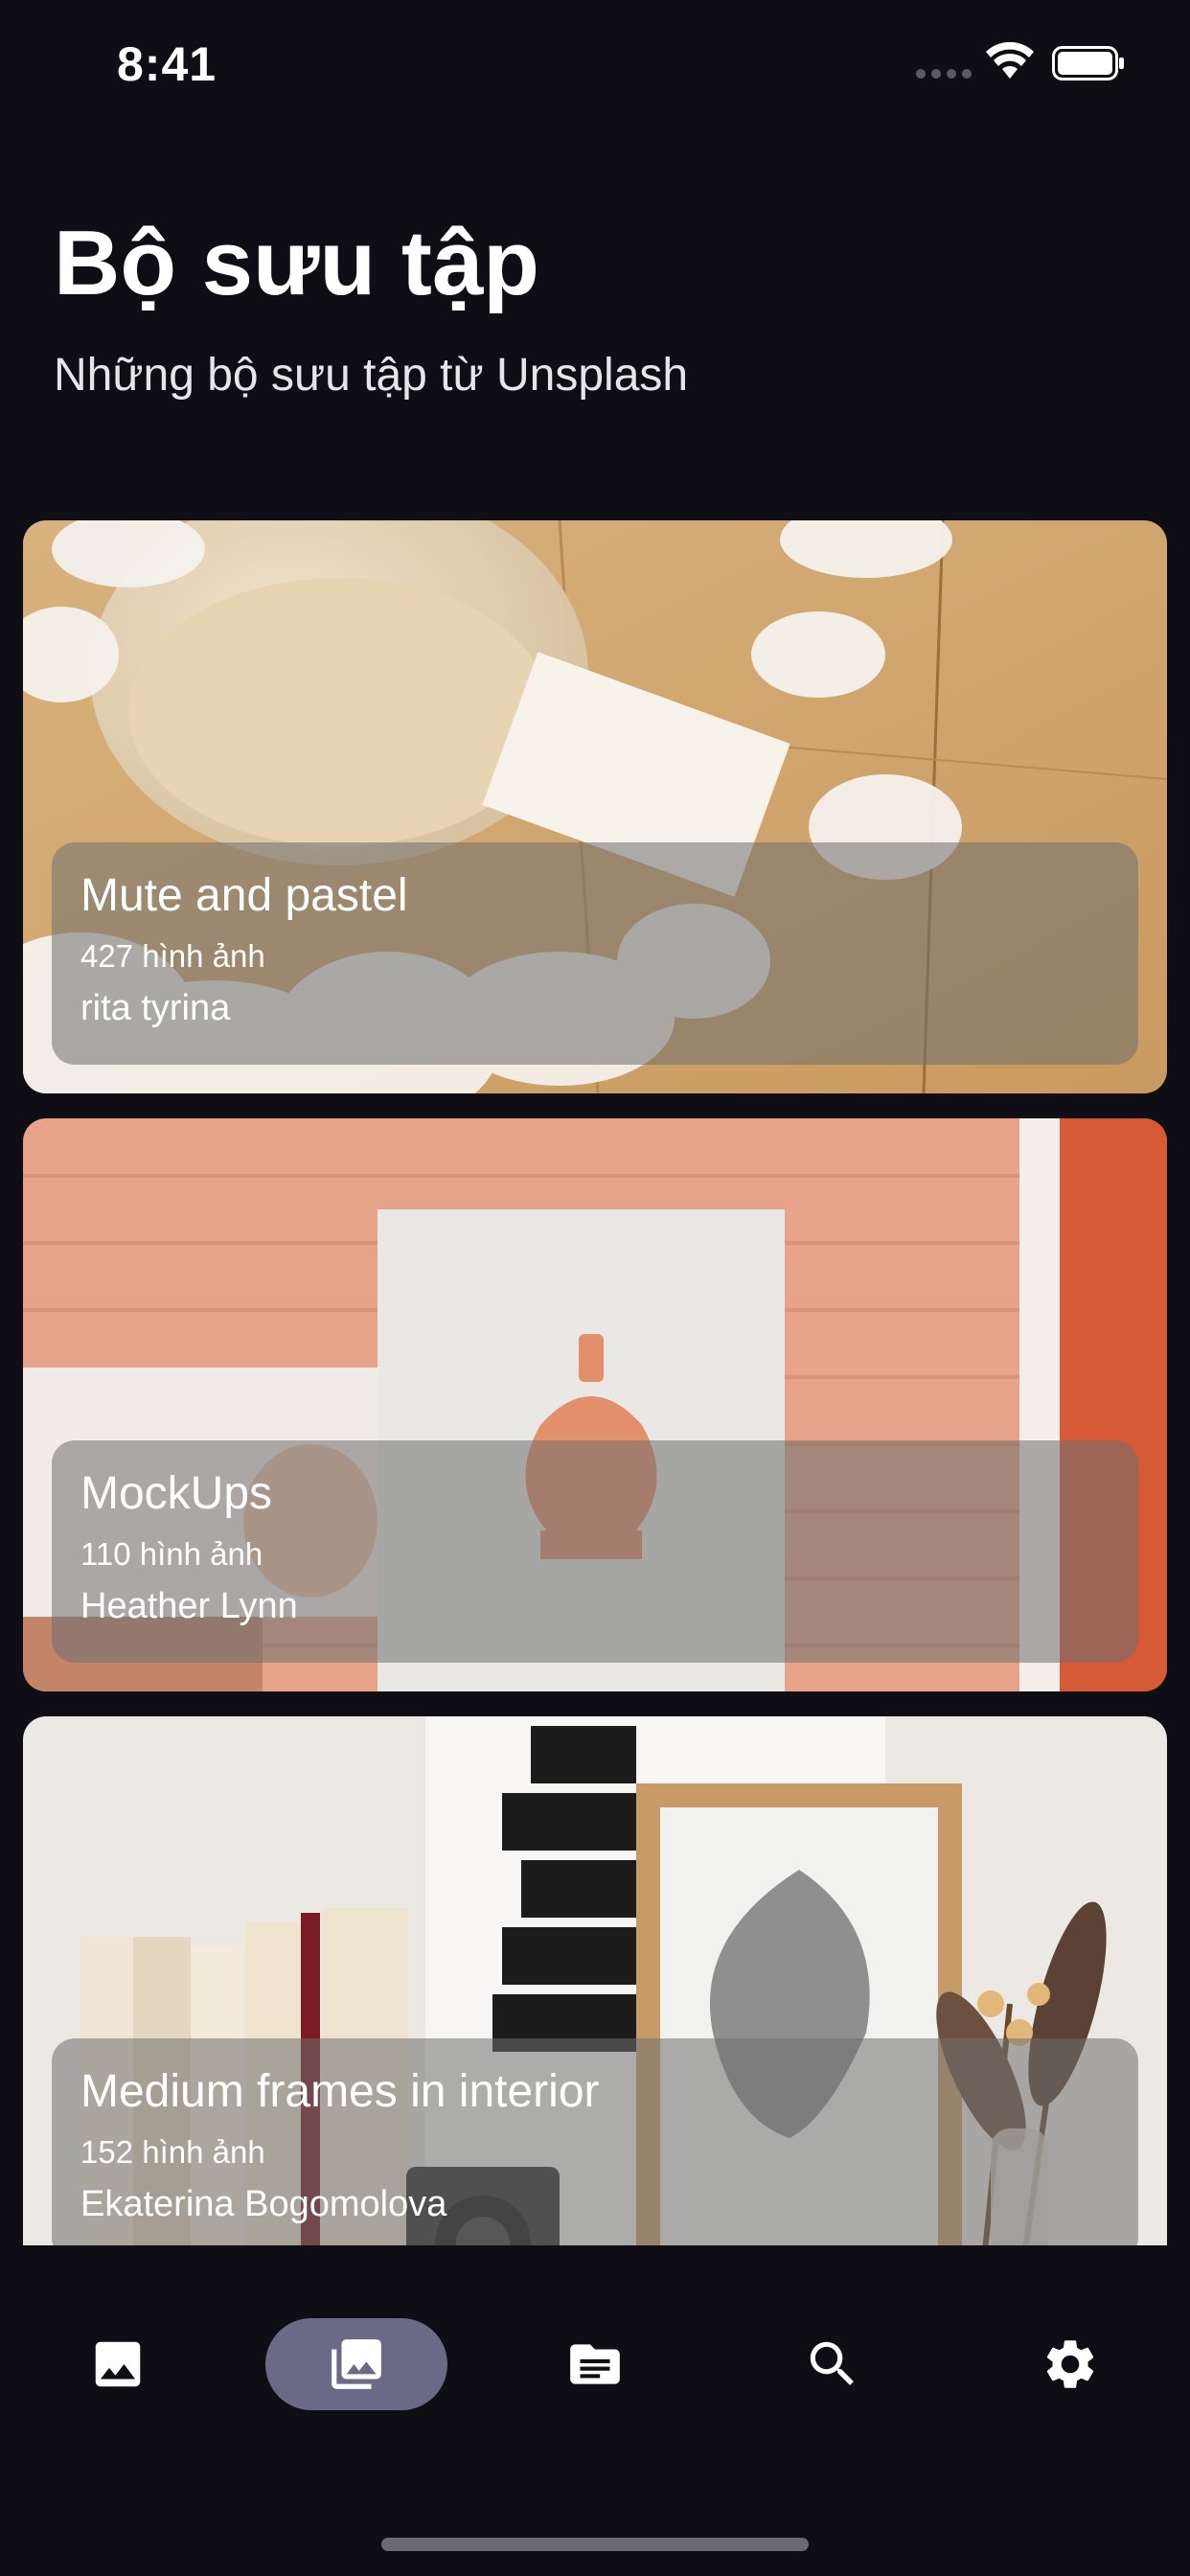 This screenshot has width=1190, height=2576. I want to click on collection-photo-count: 110 hình ảnh, so click(171, 1554).